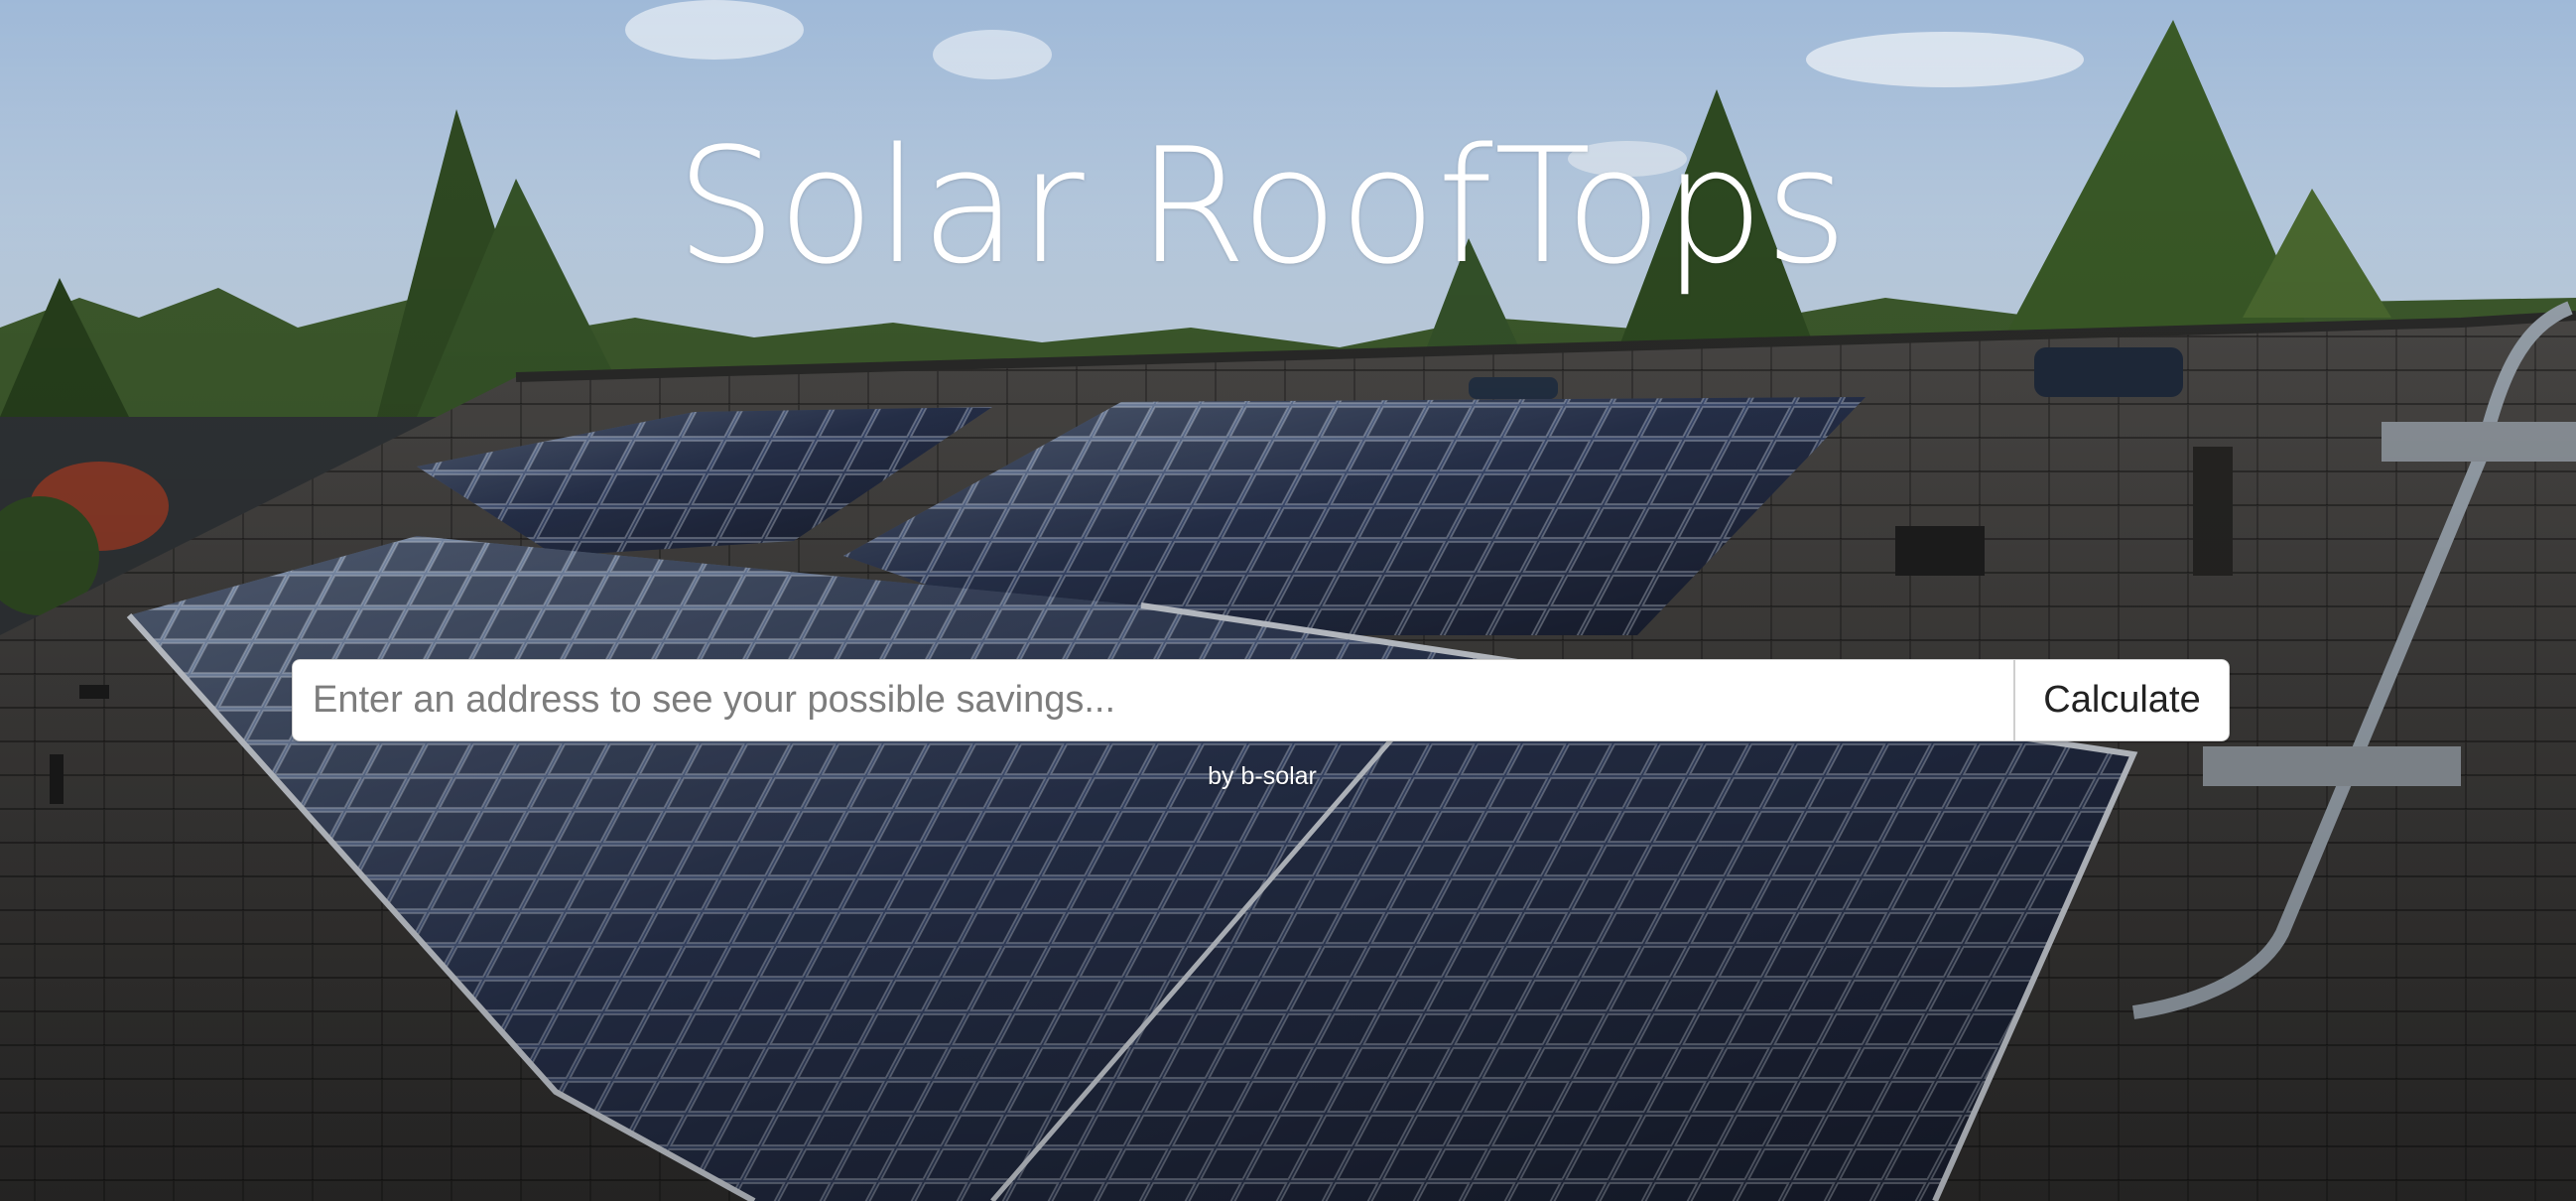  Describe the element at coordinates (1153, 700) in the screenshot. I see `address-input` at that location.